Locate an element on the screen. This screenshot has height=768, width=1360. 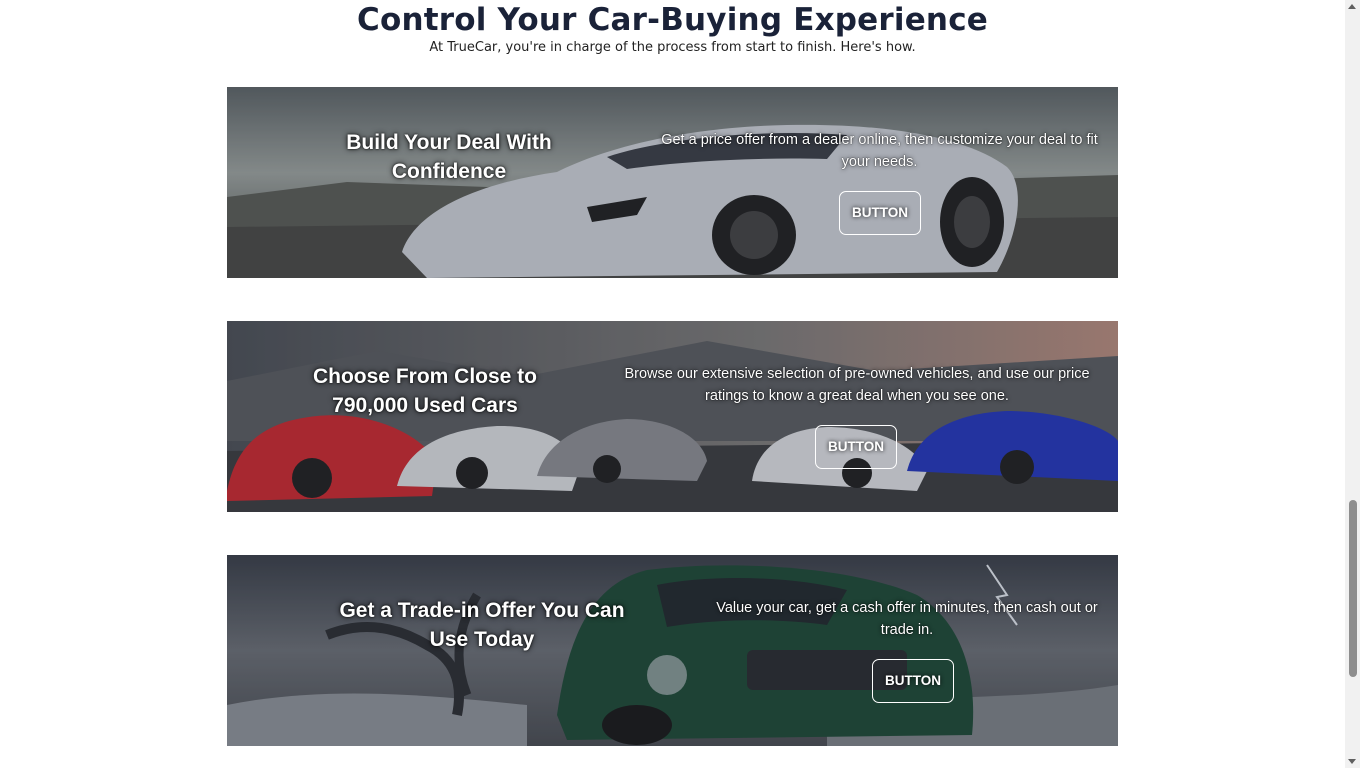
scroll-down-arrow-icon is located at coordinates (1352, 761).